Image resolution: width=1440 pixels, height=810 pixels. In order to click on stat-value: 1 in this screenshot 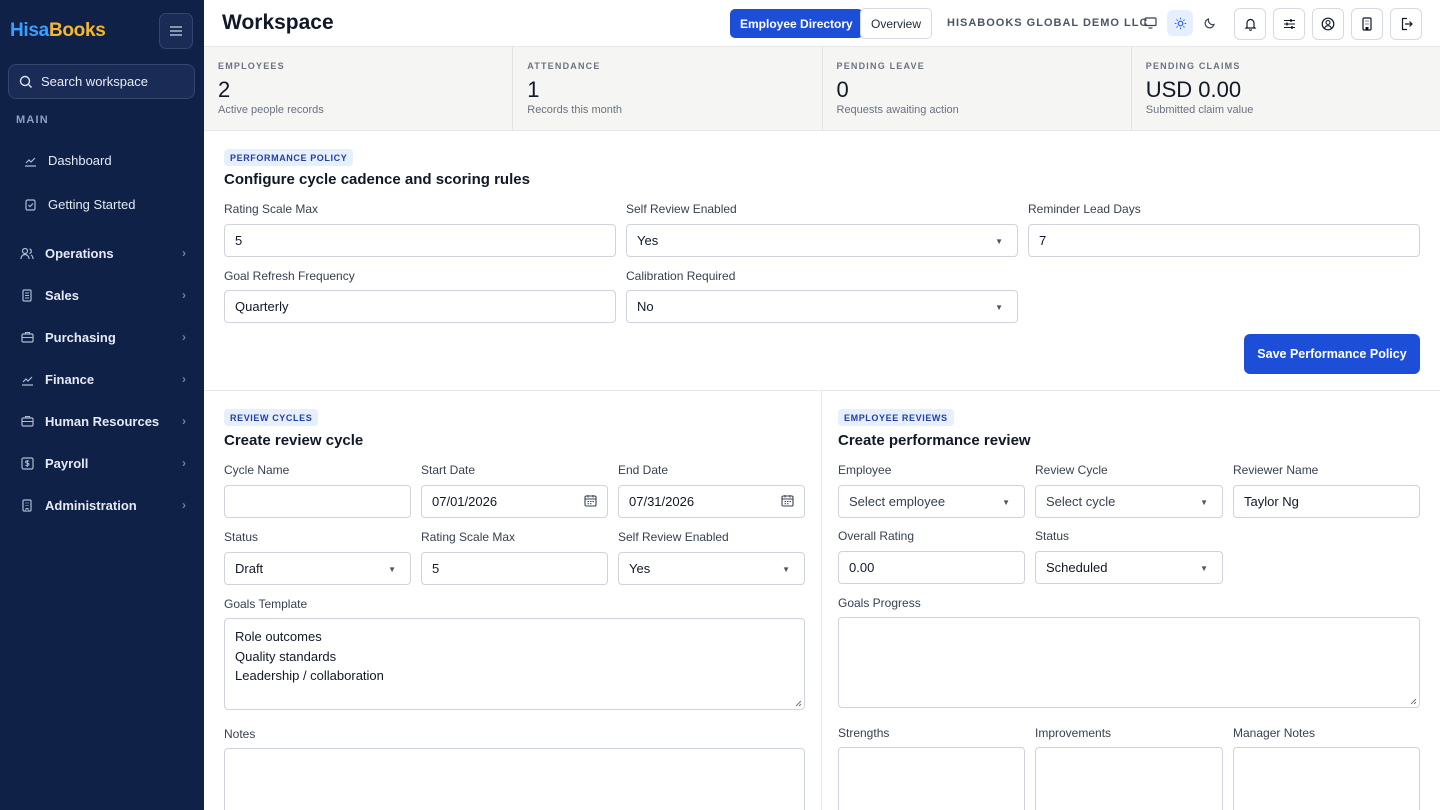, I will do `click(533, 89)`.